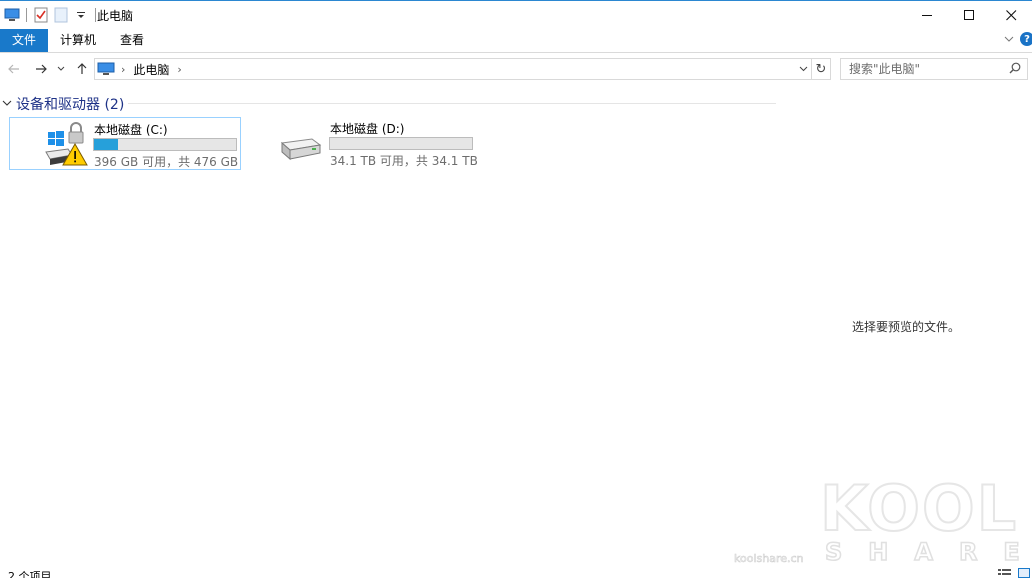 The height and width of the screenshot is (578, 1032). What do you see at coordinates (1018, 39) in the screenshot?
I see `ribbon-right-controls: ?` at bounding box center [1018, 39].